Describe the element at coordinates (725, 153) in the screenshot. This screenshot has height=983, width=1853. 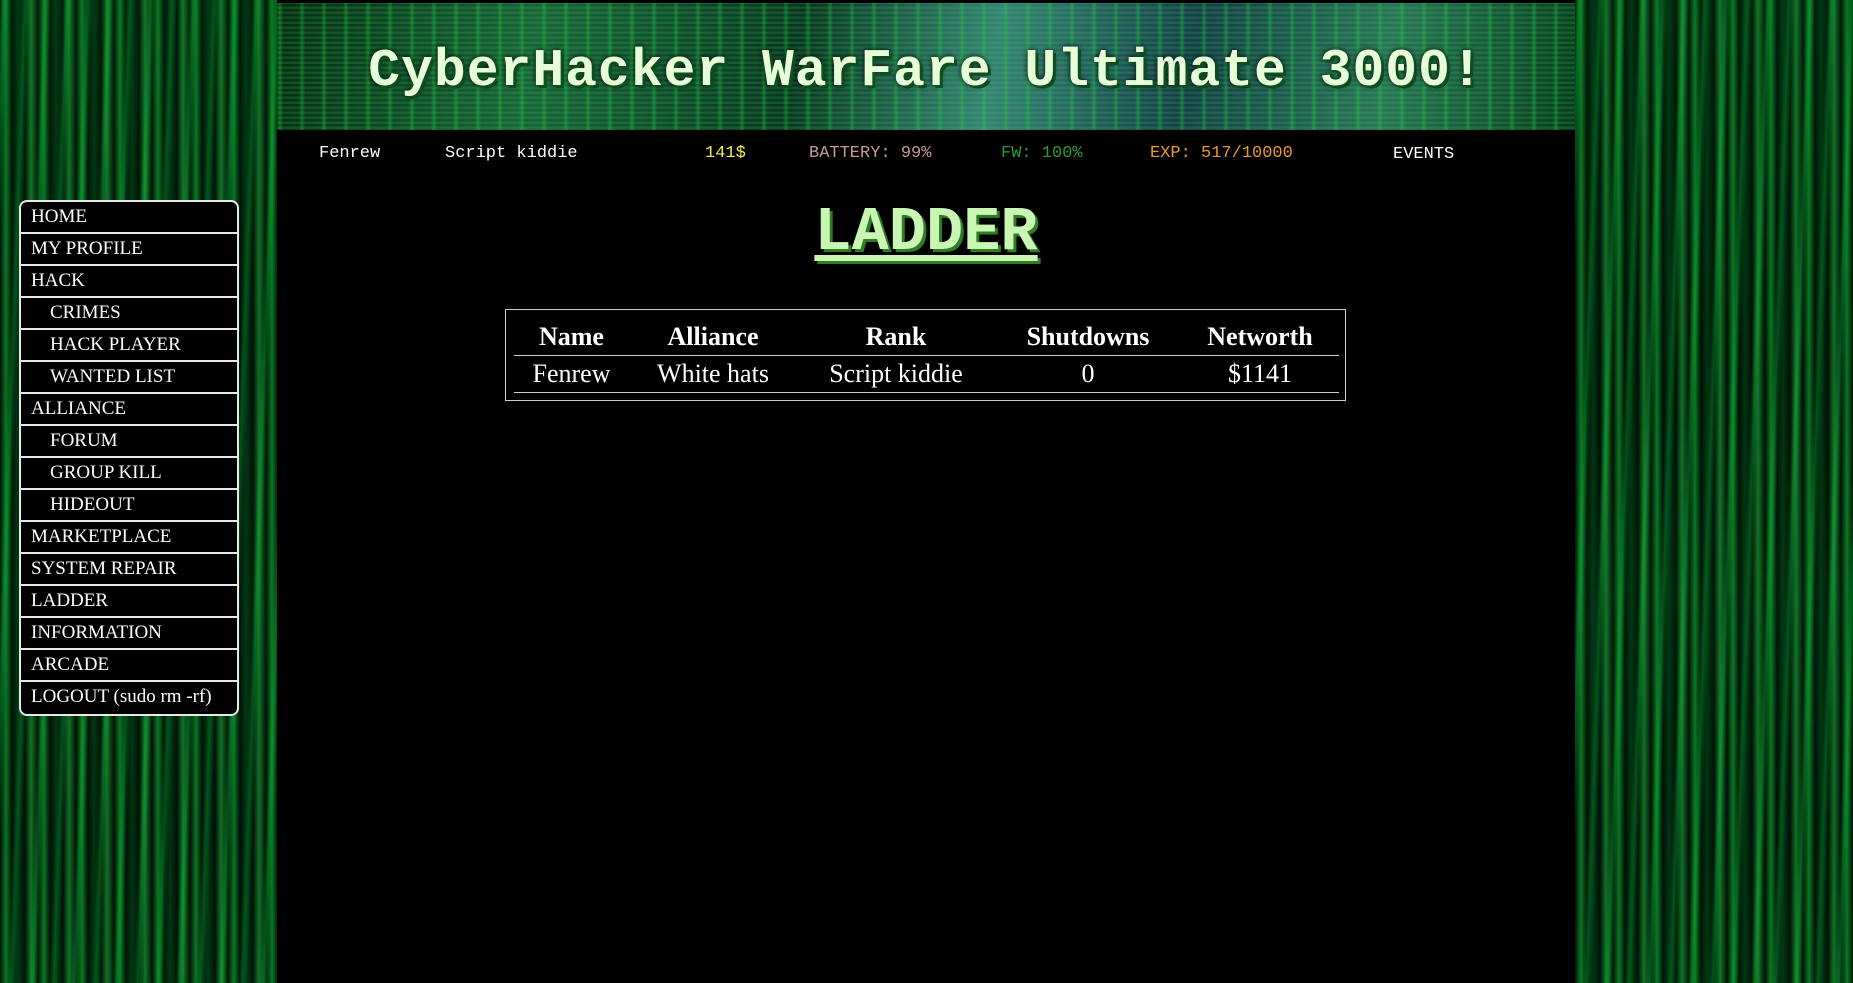
I see `status-money: 141$` at that location.